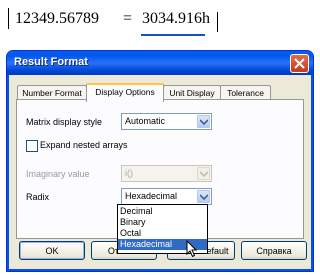 This screenshot has height=275, width=320. Describe the element at coordinates (128, 18) in the screenshot. I see `formula-equals: =` at that location.